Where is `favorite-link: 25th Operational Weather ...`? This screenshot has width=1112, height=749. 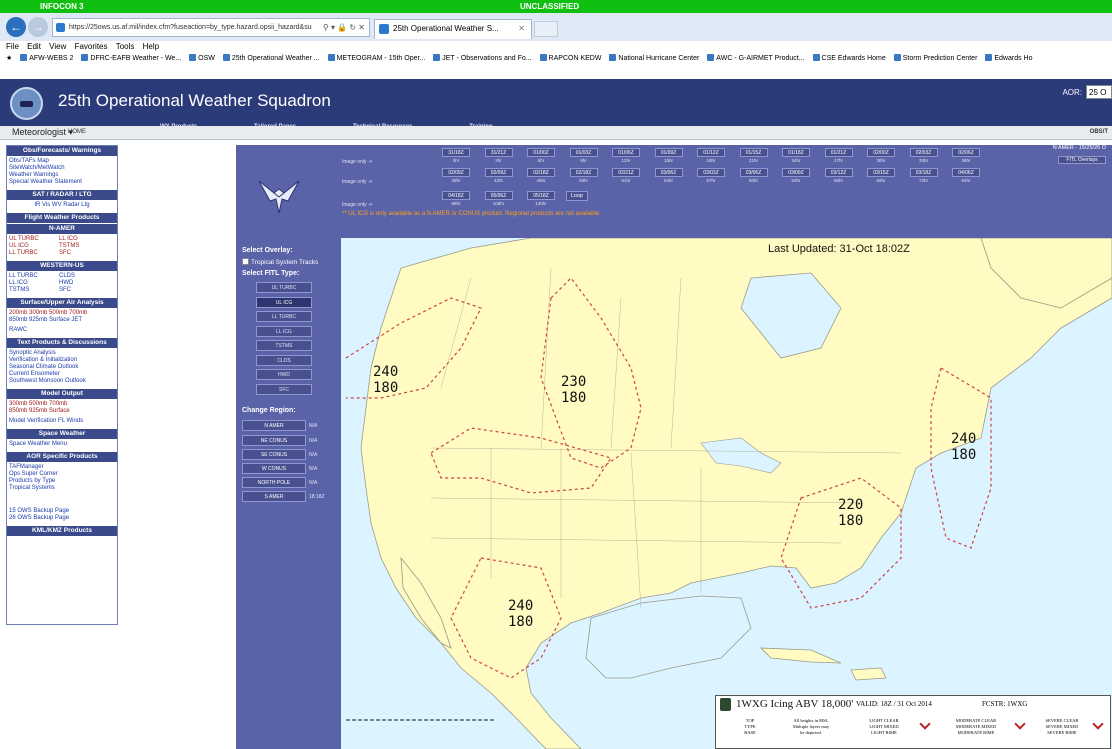 favorite-link: 25th Operational Weather ... is located at coordinates (271, 59).